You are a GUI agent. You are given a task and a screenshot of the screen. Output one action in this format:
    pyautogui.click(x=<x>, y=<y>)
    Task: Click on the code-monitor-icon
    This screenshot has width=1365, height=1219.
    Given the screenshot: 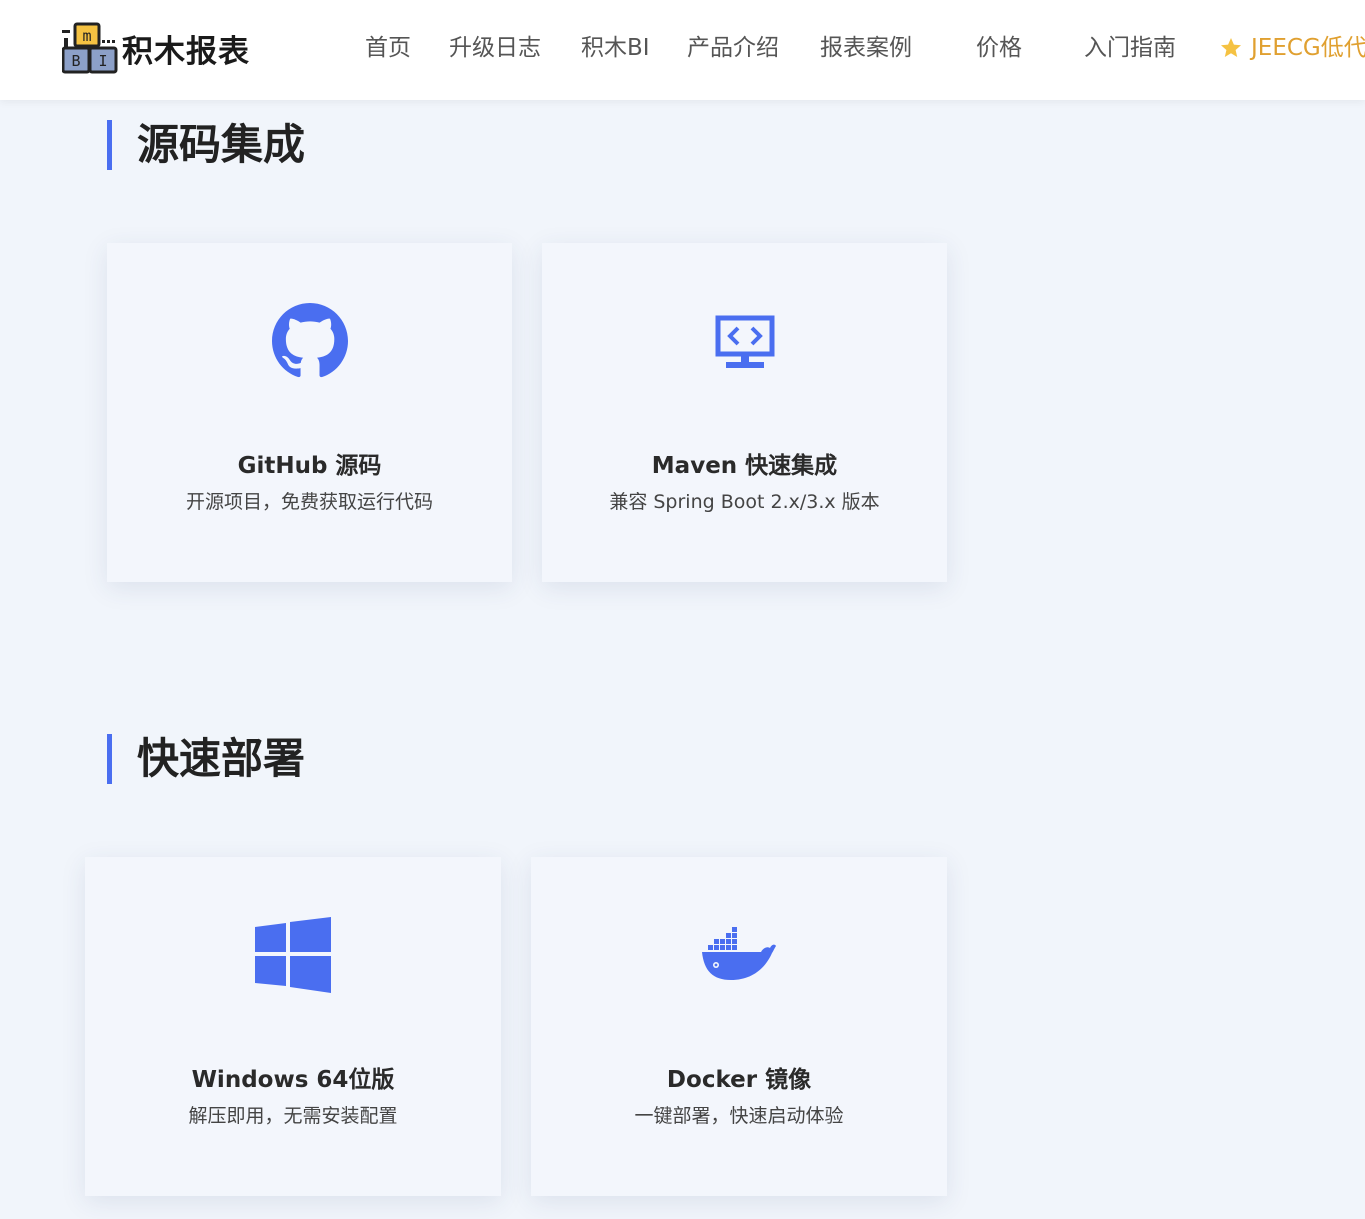 What is the action you would take?
    pyautogui.click(x=745, y=345)
    